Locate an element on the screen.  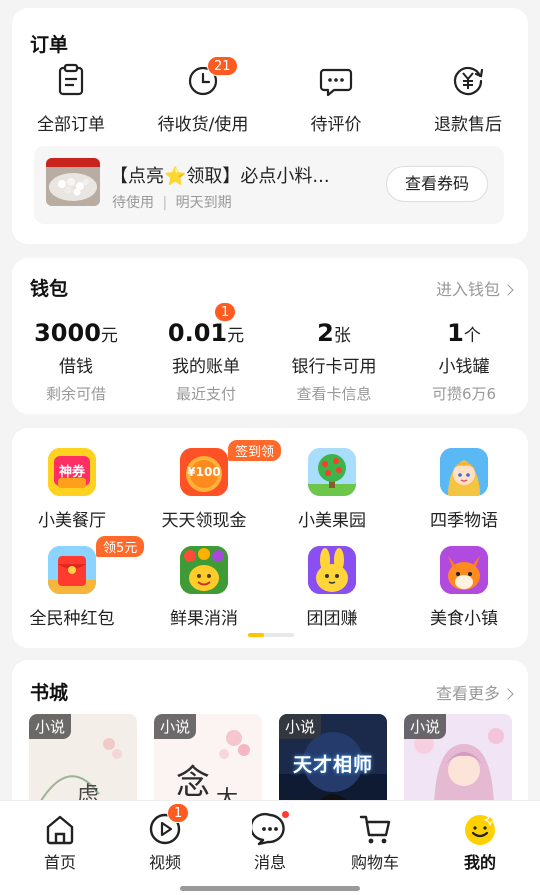
app-plant-red-envelope: 领5元 全民种红包 is located at coordinates (76, 582).